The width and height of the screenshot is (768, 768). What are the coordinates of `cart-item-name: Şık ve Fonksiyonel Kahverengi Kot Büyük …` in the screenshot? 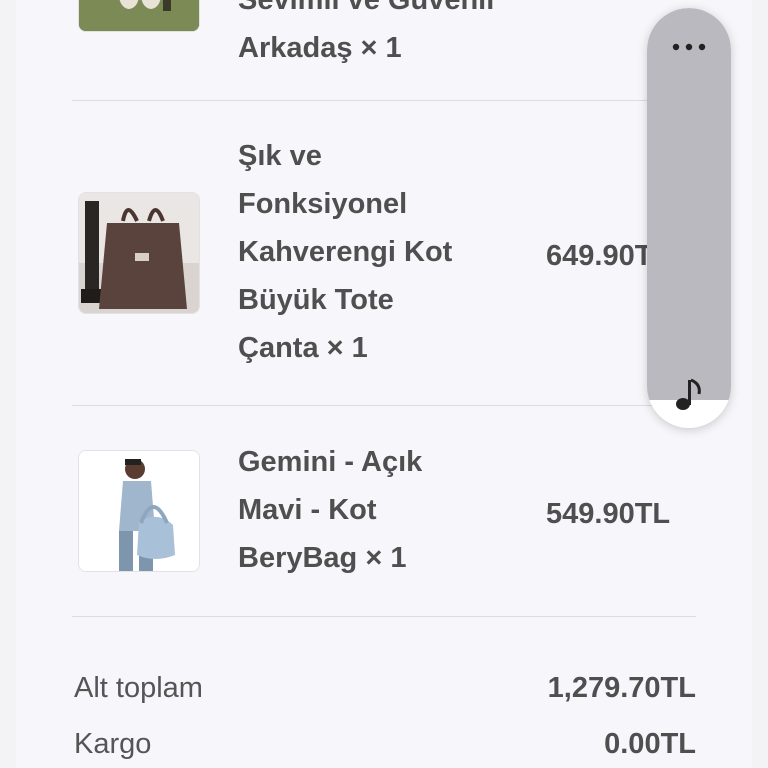 It's located at (345, 252).